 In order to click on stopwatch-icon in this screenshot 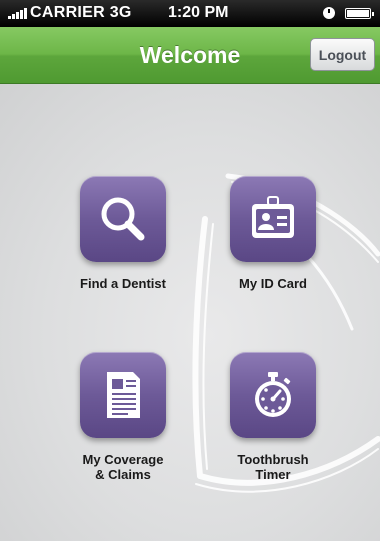, I will do `click(273, 394)`.